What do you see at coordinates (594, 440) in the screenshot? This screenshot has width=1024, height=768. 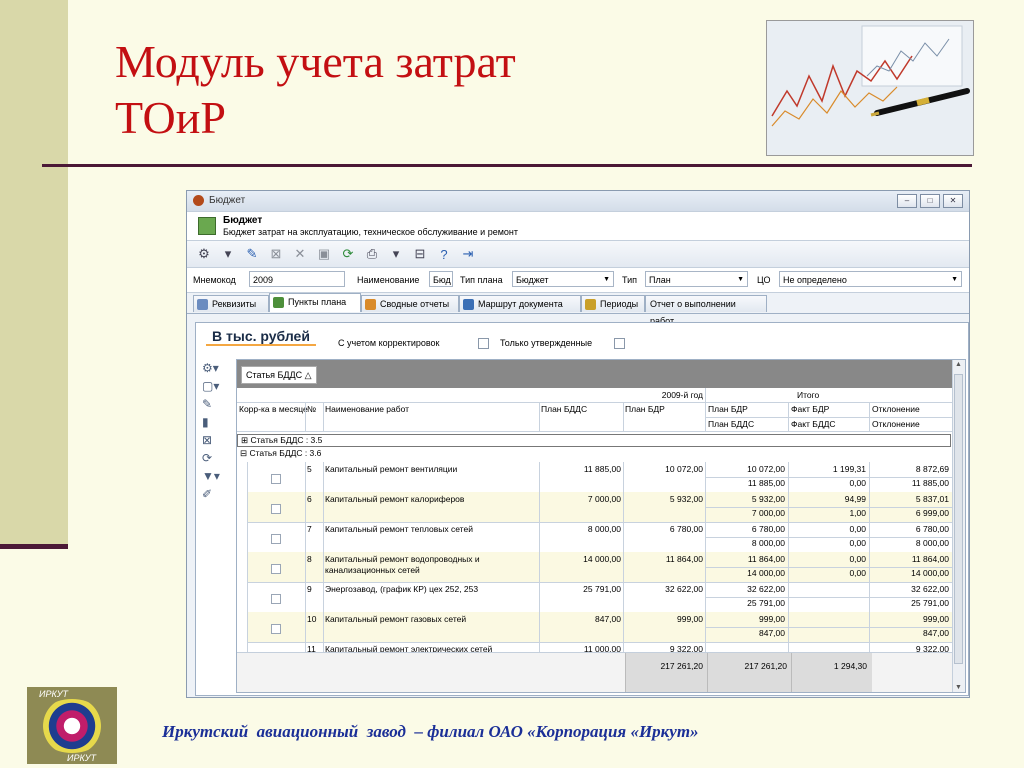 I see `group-row-3-5: ⊞ Статья БДДС : 3.5` at bounding box center [594, 440].